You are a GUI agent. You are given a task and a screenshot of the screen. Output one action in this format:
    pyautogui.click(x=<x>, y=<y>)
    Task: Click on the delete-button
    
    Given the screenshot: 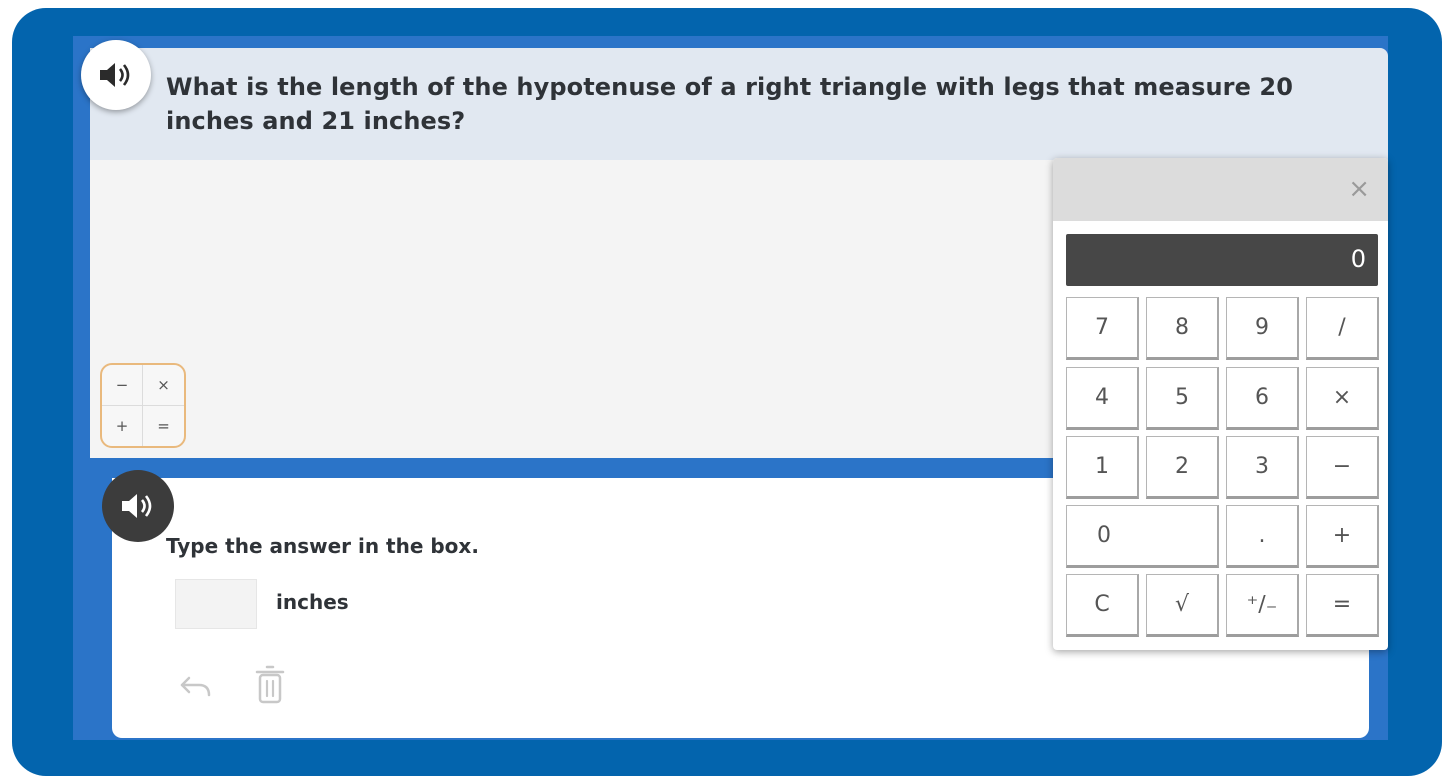 What is the action you would take?
    pyautogui.click(x=270, y=684)
    